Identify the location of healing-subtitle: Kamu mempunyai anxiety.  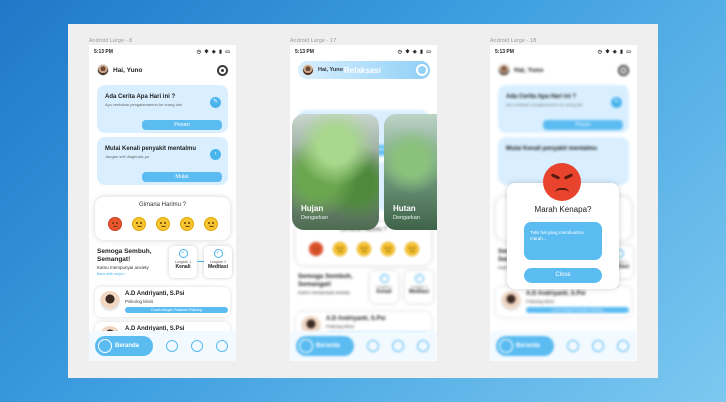
(123, 267).